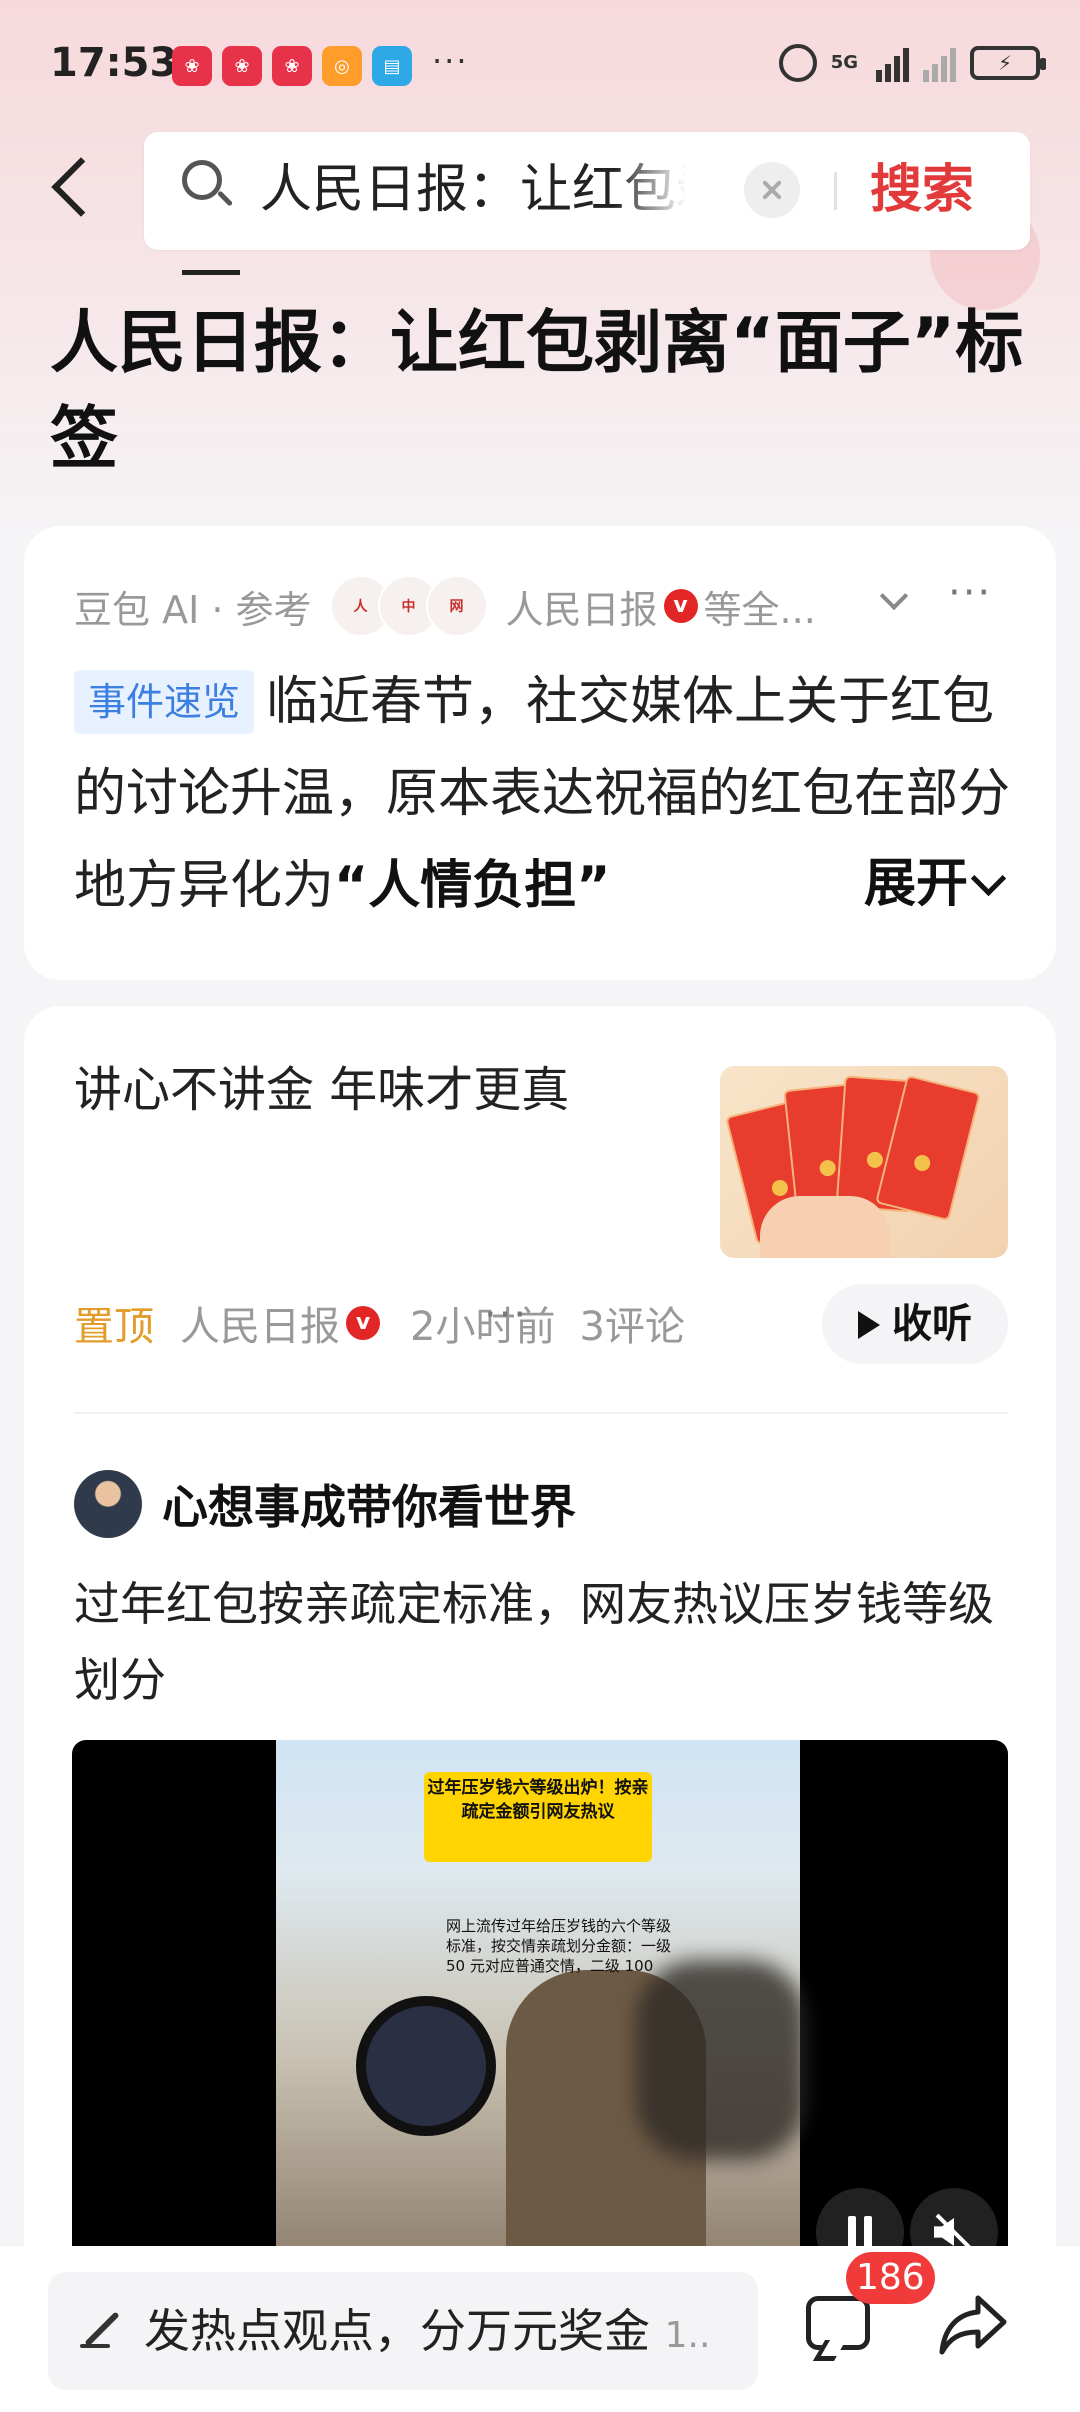  Describe the element at coordinates (456, 606) in the screenshot. I see `source-logo-icon: 网` at that location.